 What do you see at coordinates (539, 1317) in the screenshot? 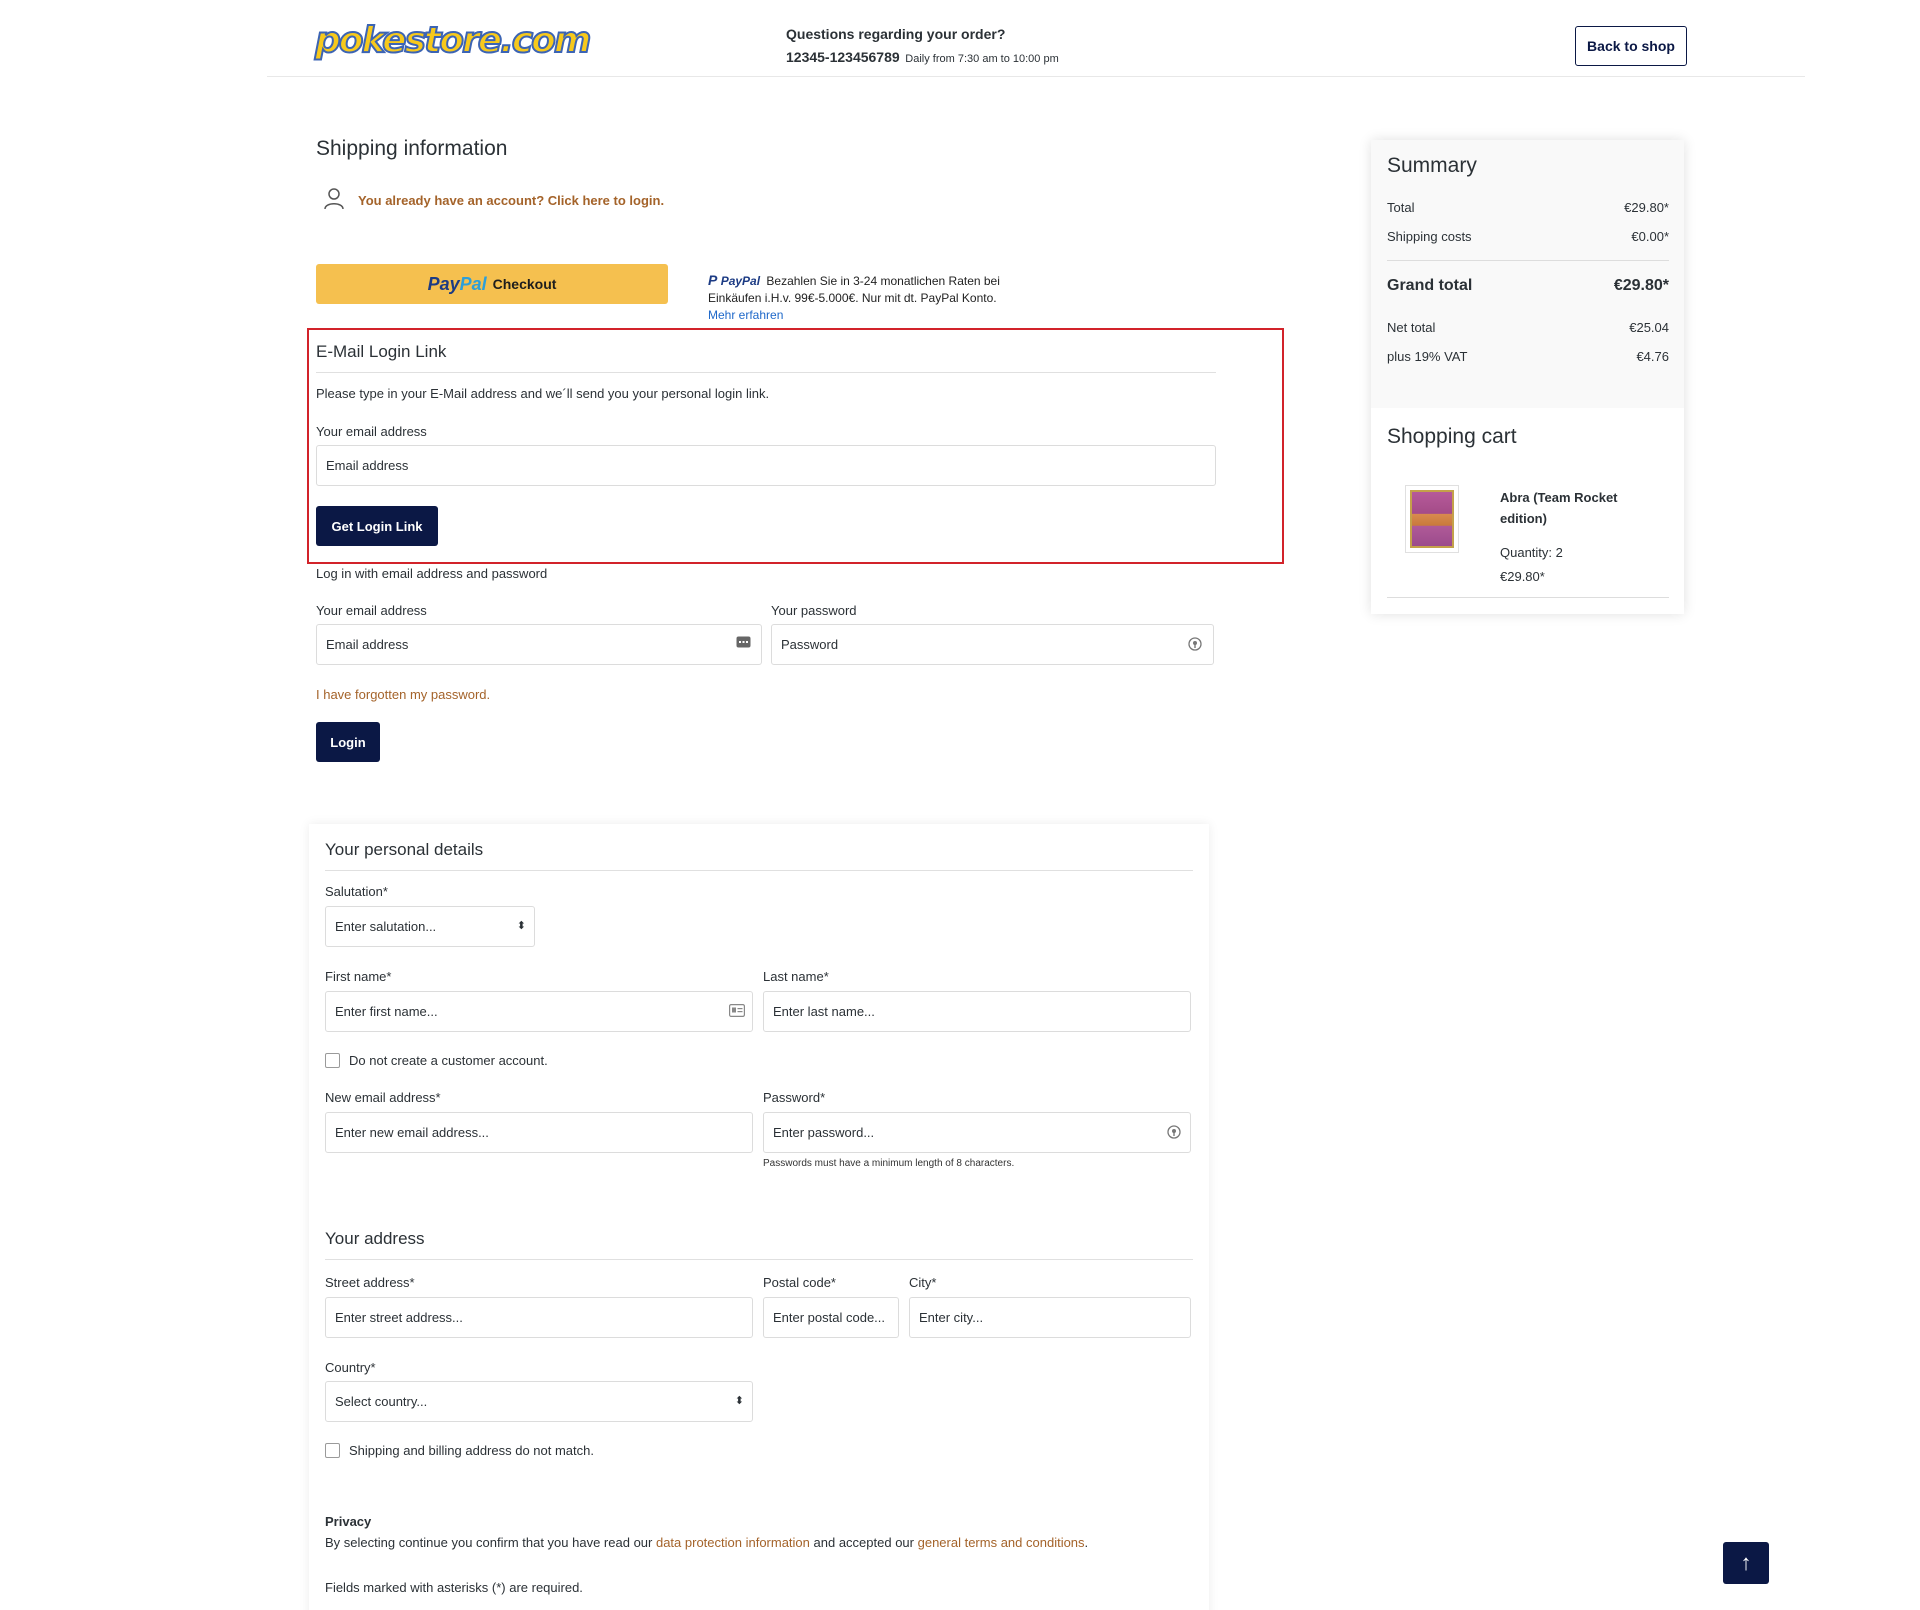
I see `street-input` at bounding box center [539, 1317].